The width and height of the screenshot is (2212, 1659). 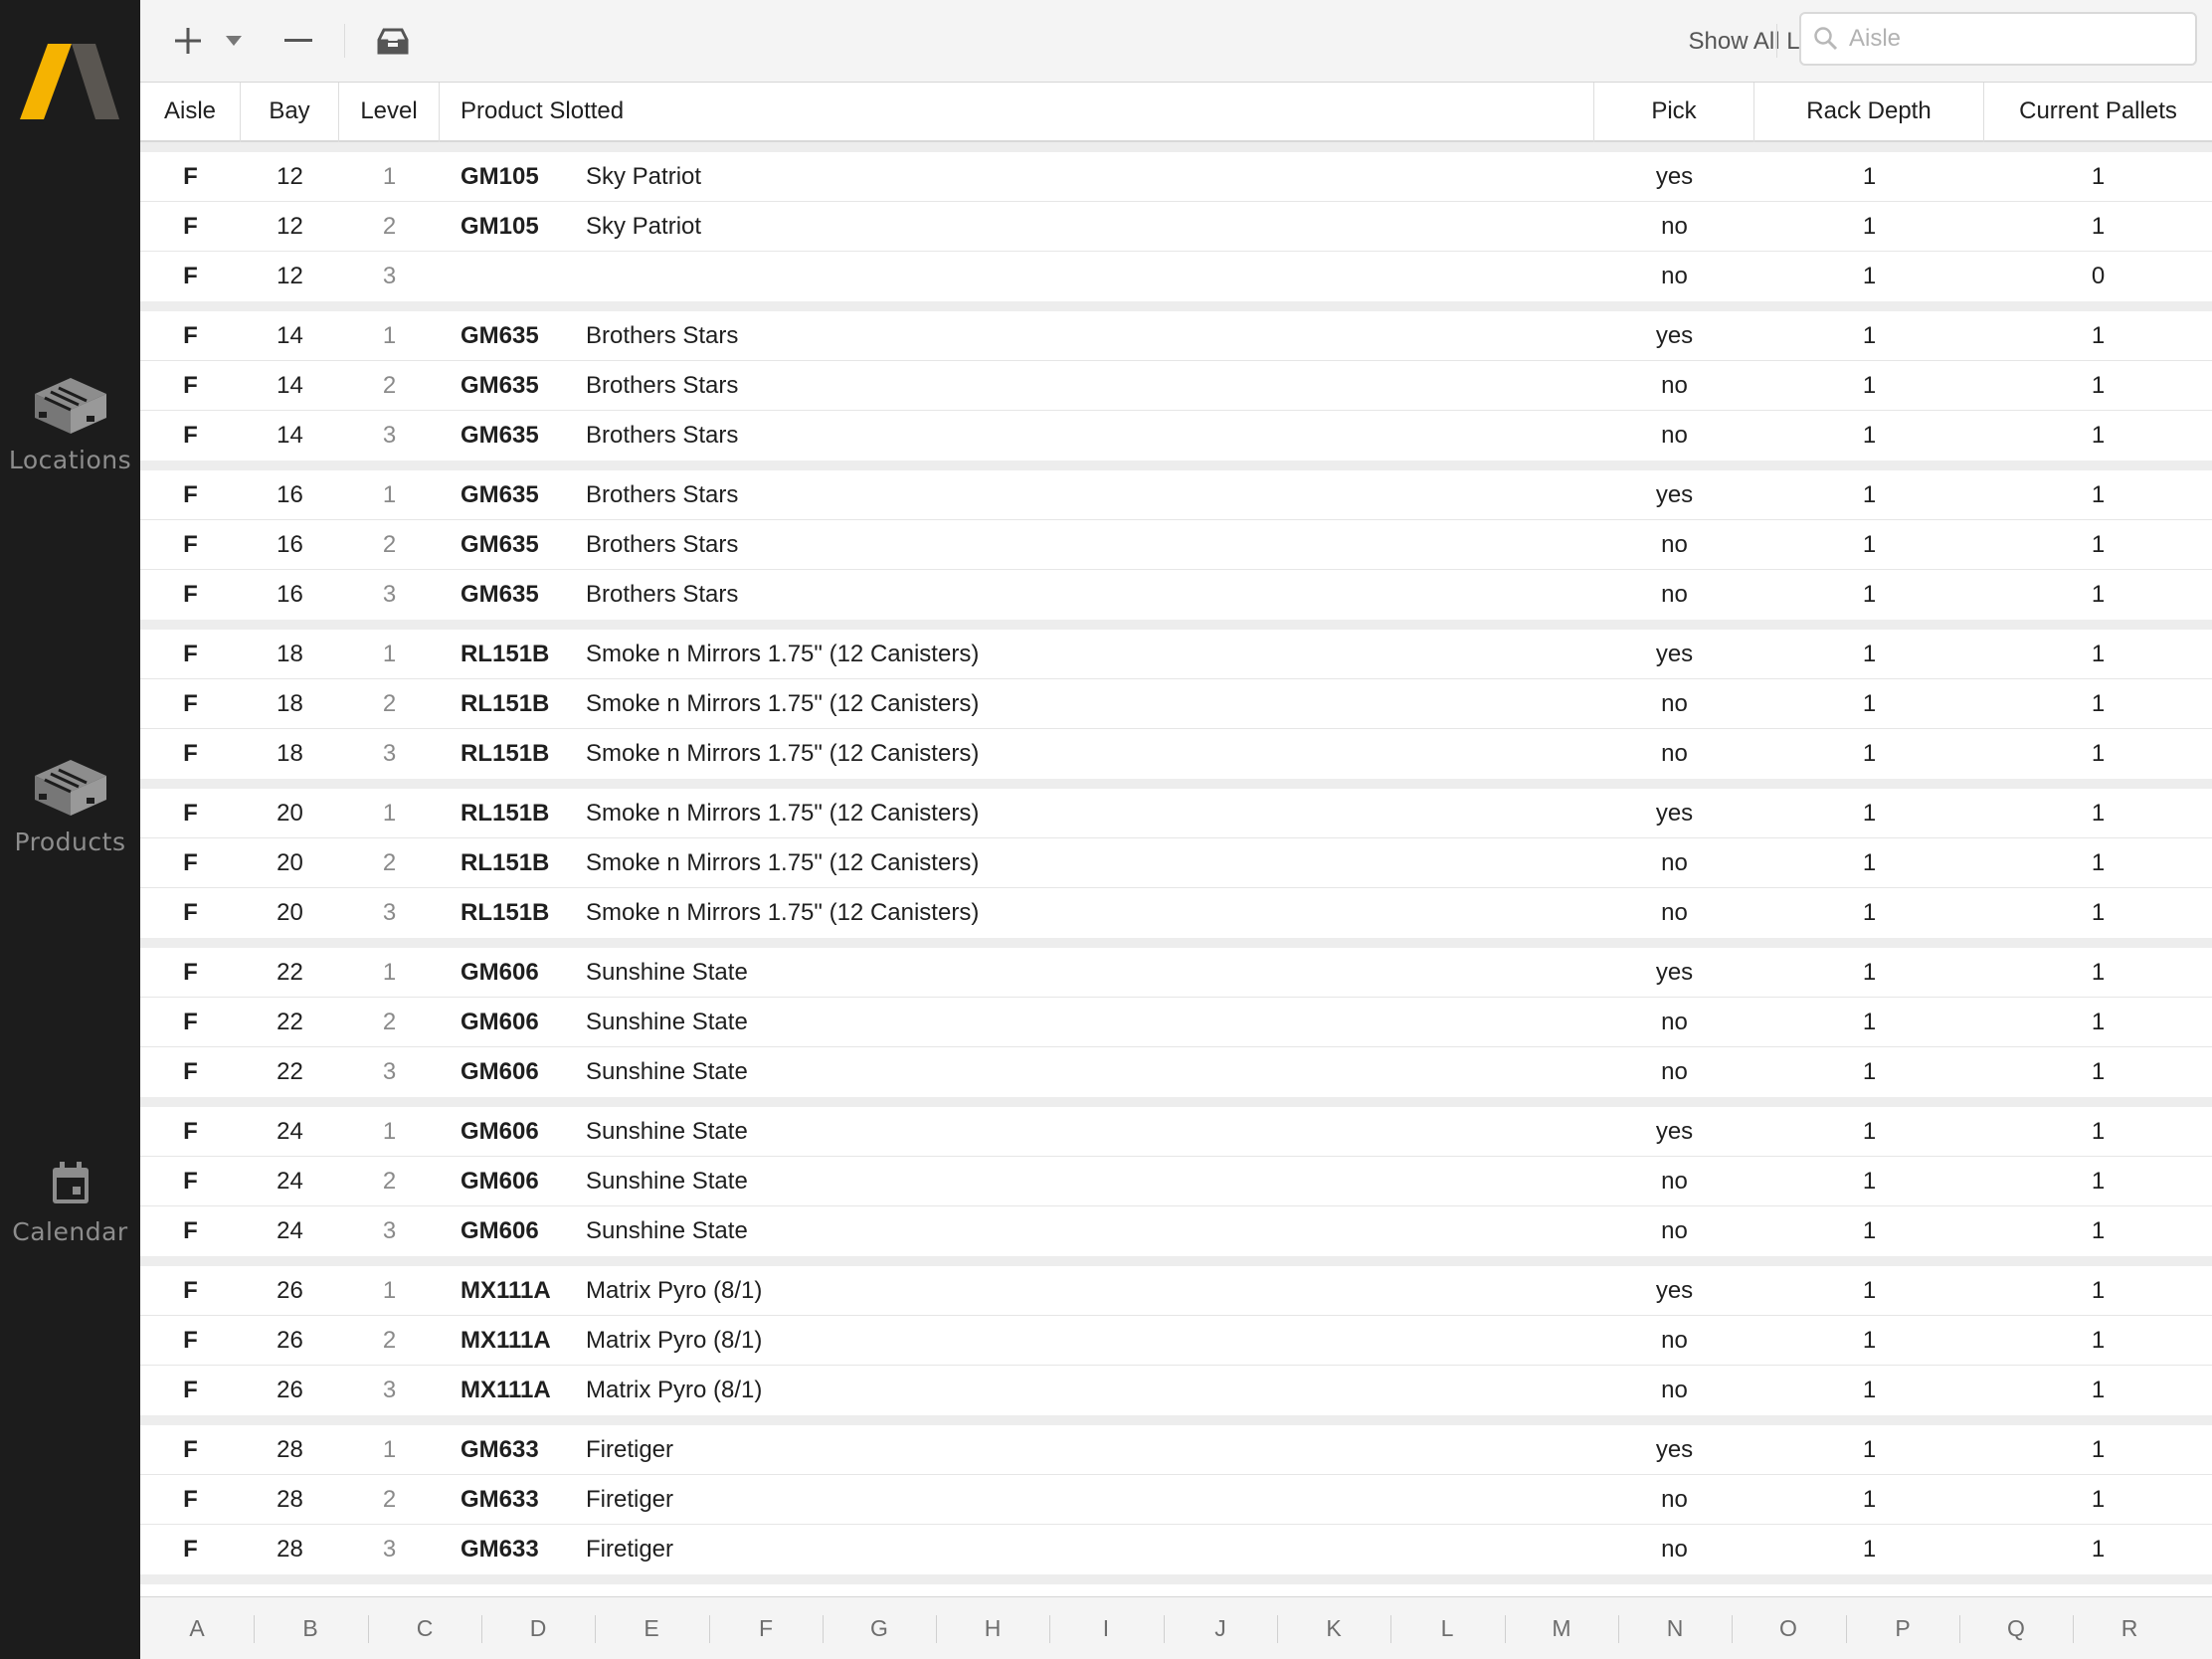 I want to click on pick-cell: yes, so click(x=1674, y=335).